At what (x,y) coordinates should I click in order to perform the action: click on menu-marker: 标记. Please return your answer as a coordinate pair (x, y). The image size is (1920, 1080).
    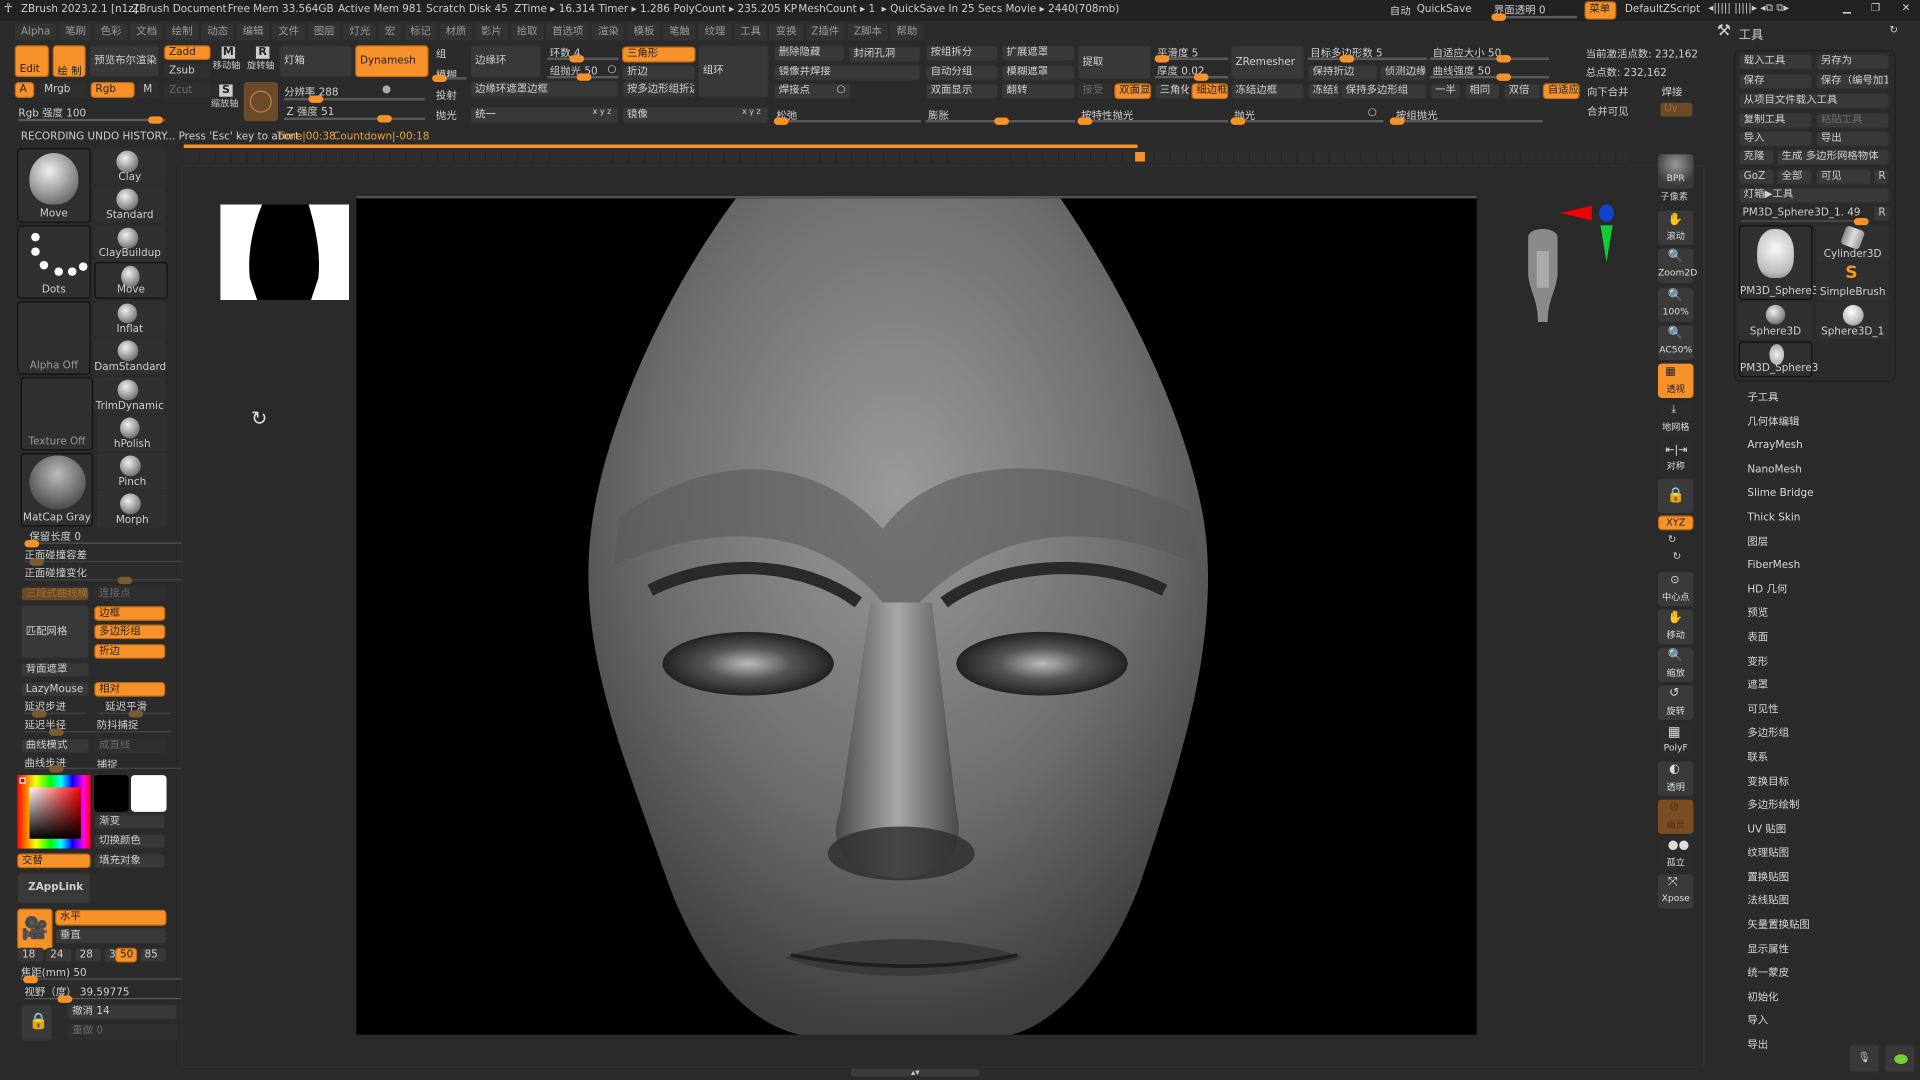
    Looking at the image, I should click on (420, 32).